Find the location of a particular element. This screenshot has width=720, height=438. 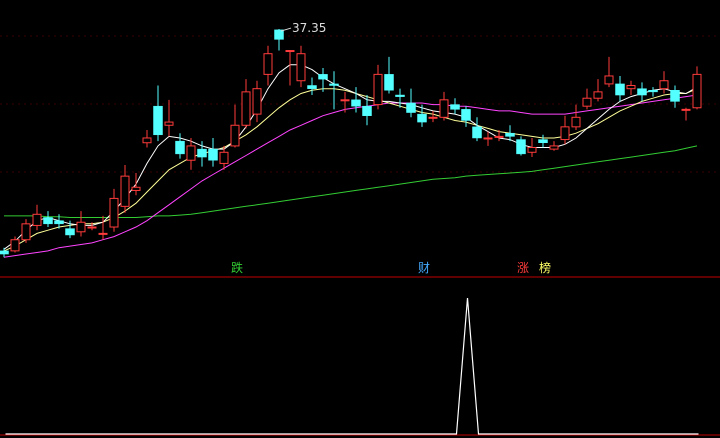

labels-layer: 37.35 is located at coordinates (303, 28).